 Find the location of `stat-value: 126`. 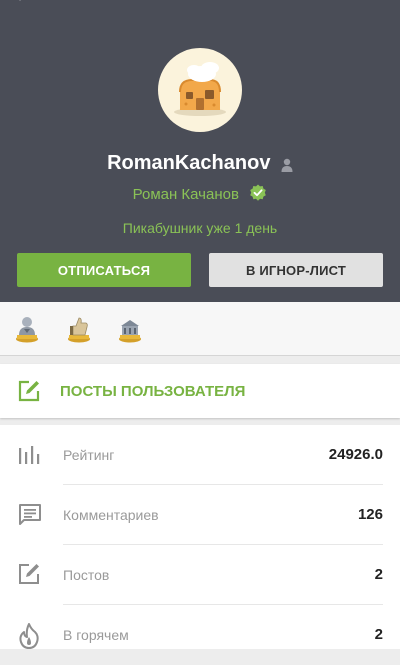

stat-value: 126 is located at coordinates (370, 514).